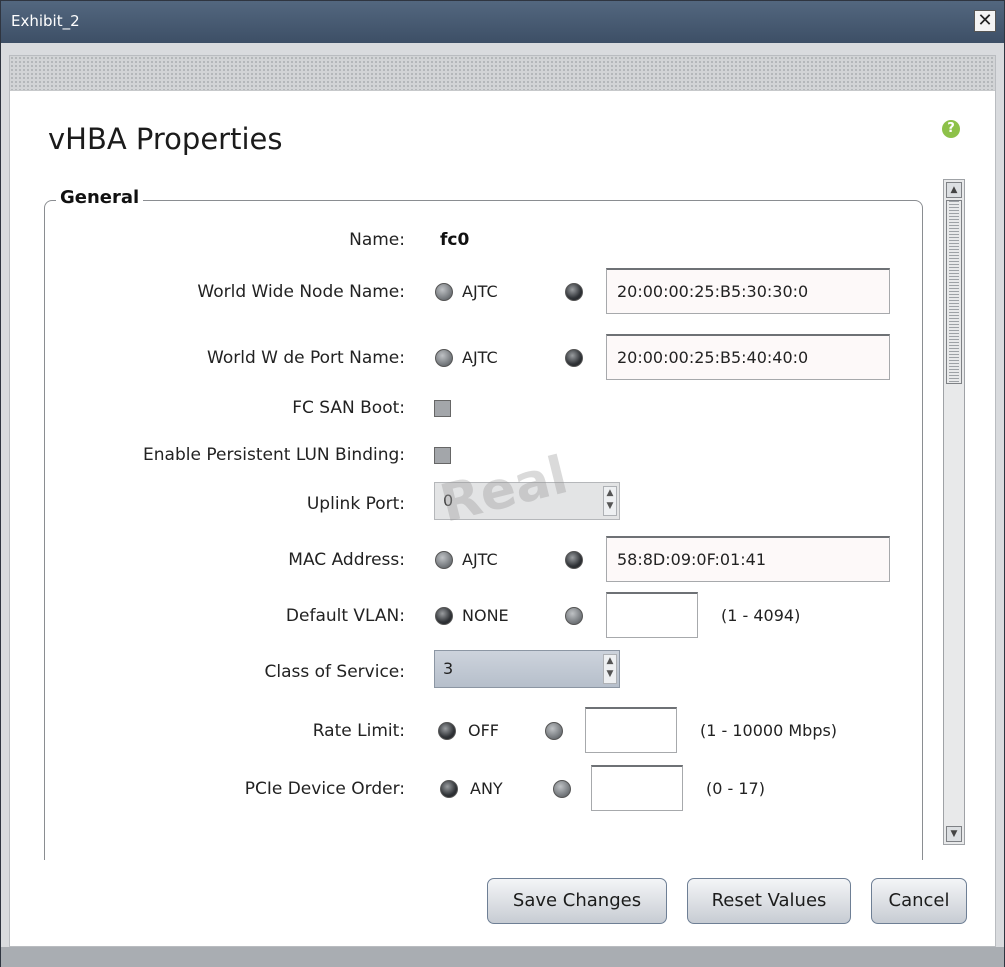  I want to click on wwnn-auto-radio, so click(444, 292).